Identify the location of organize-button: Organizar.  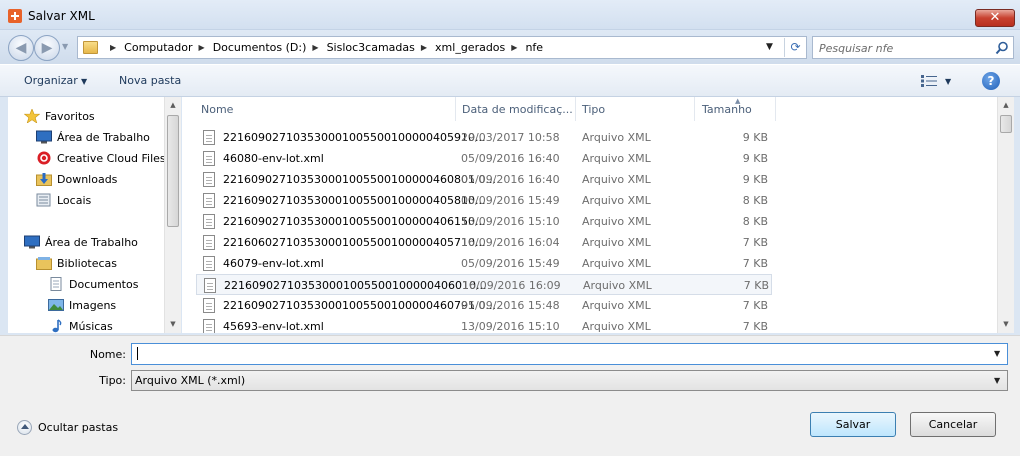
(51, 80).